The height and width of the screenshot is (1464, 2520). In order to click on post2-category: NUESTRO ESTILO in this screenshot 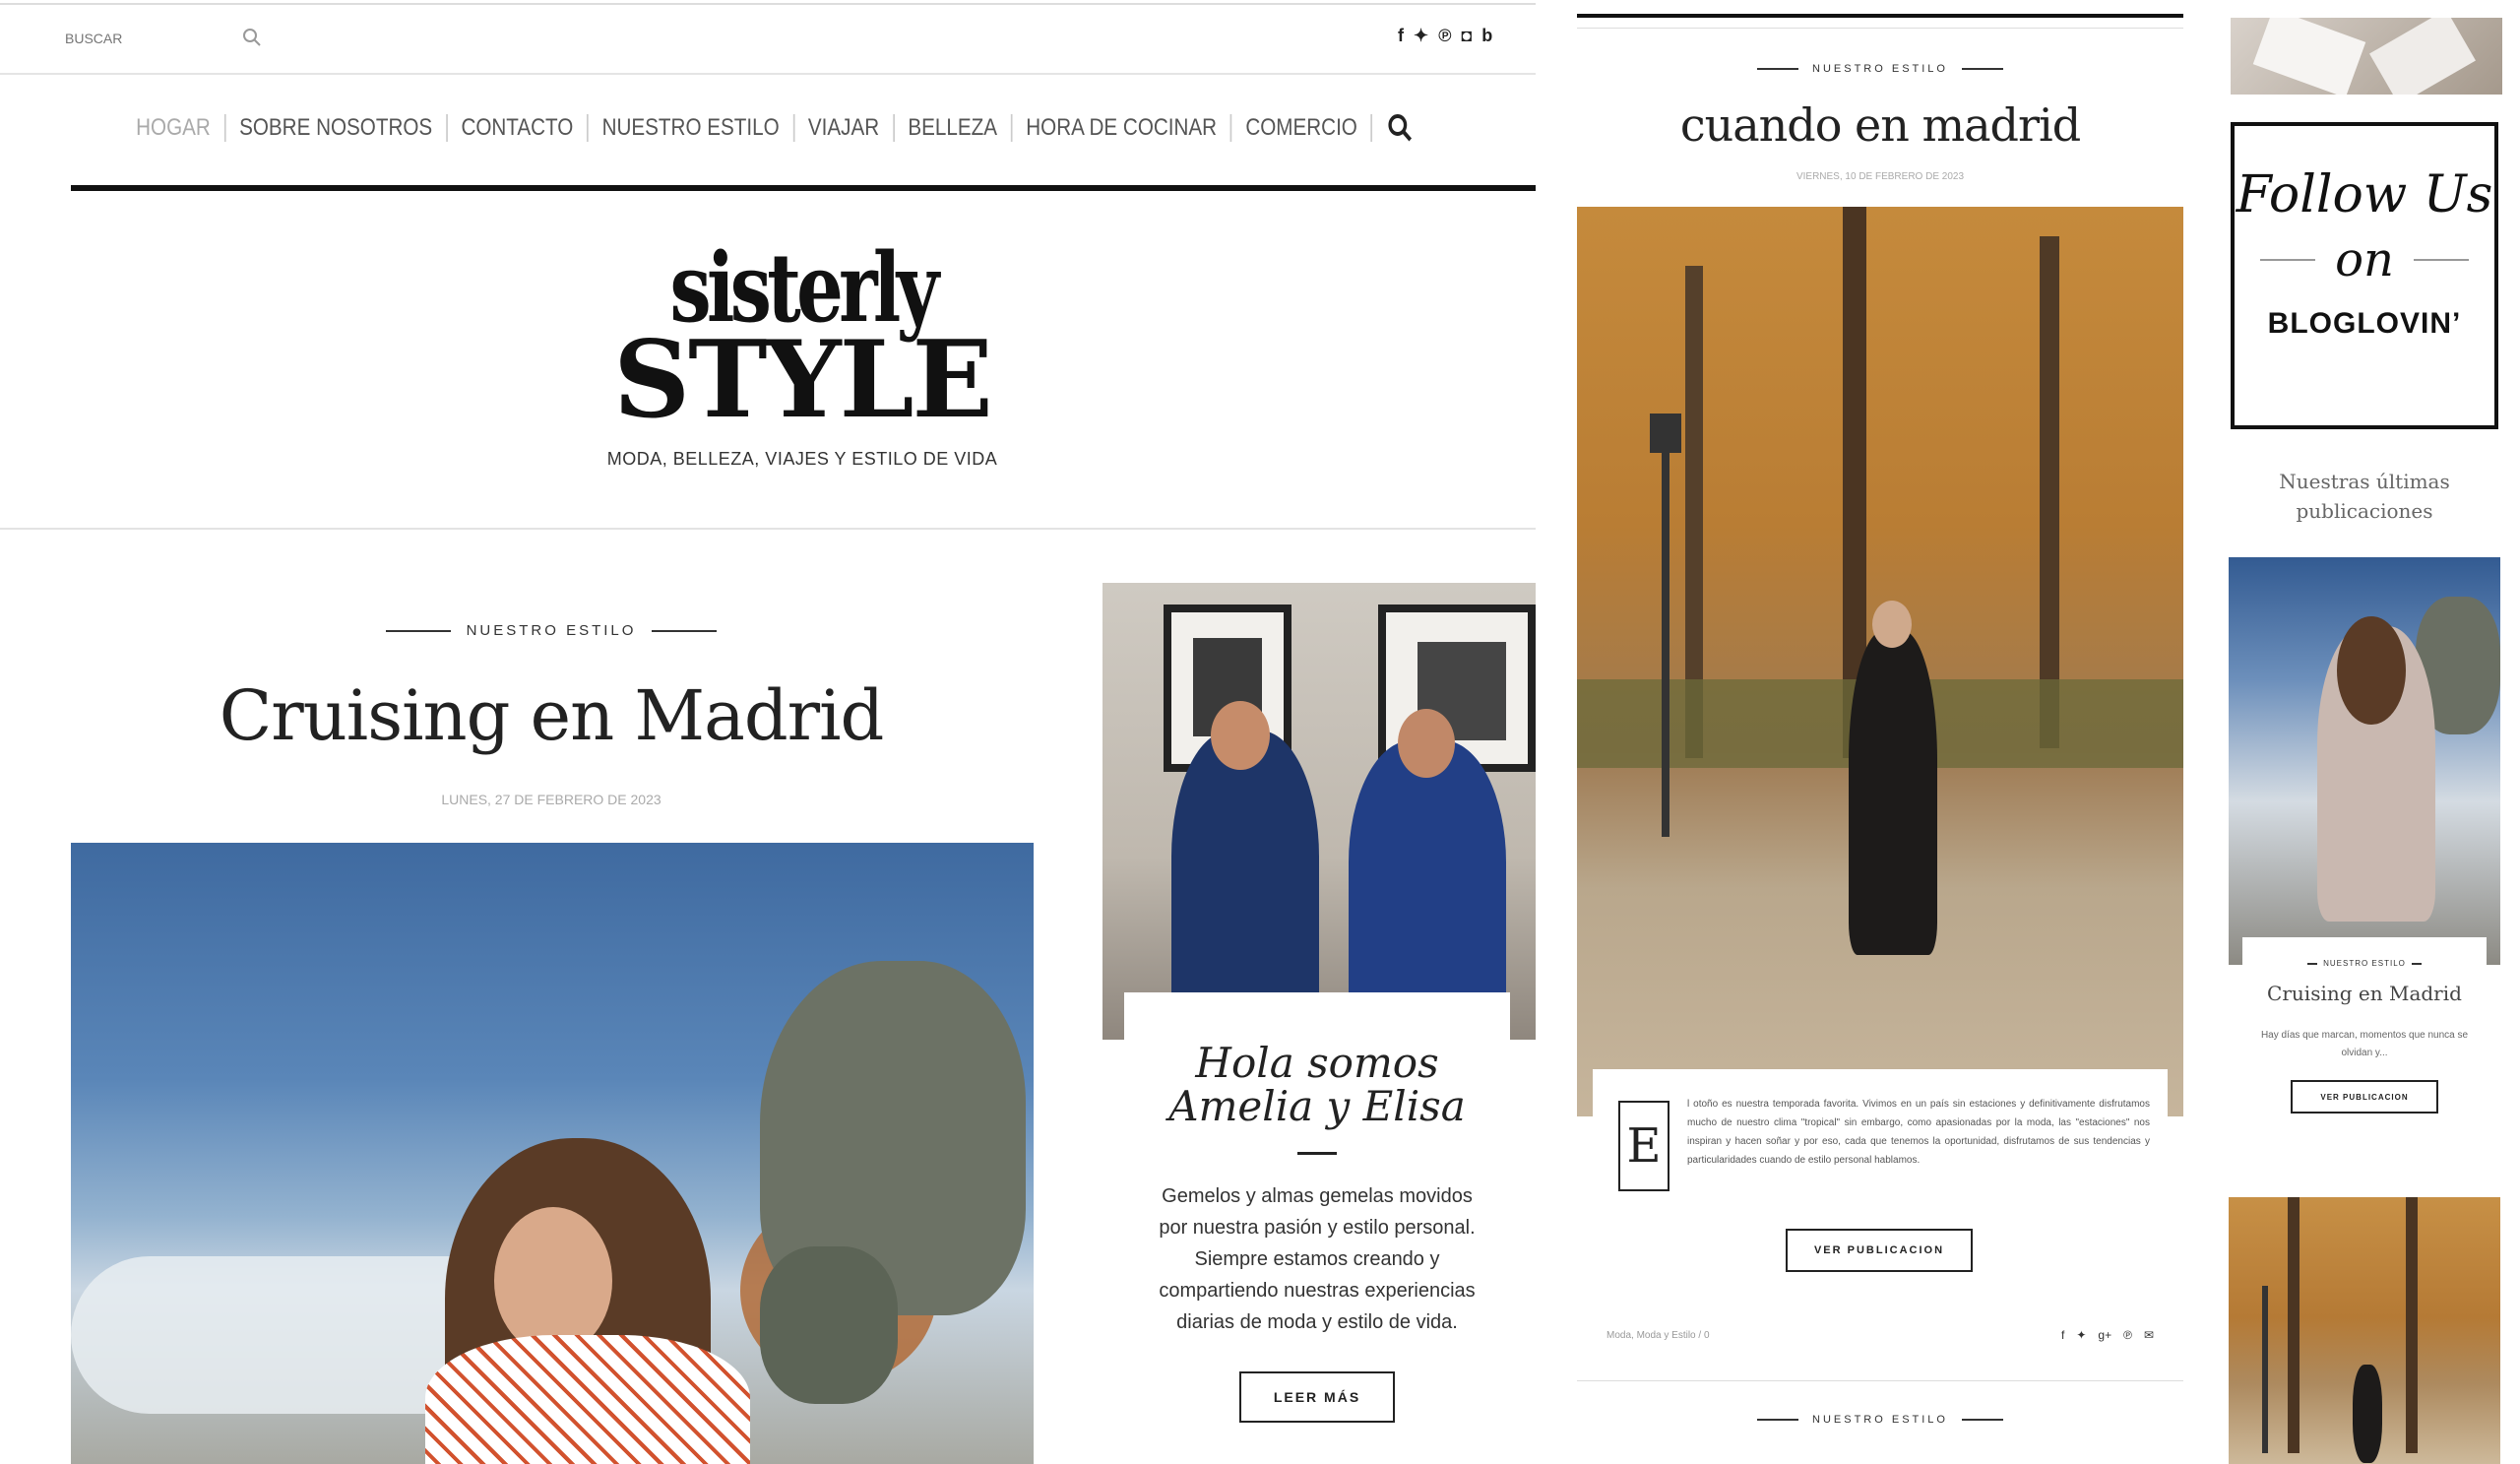, I will do `click(1880, 69)`.